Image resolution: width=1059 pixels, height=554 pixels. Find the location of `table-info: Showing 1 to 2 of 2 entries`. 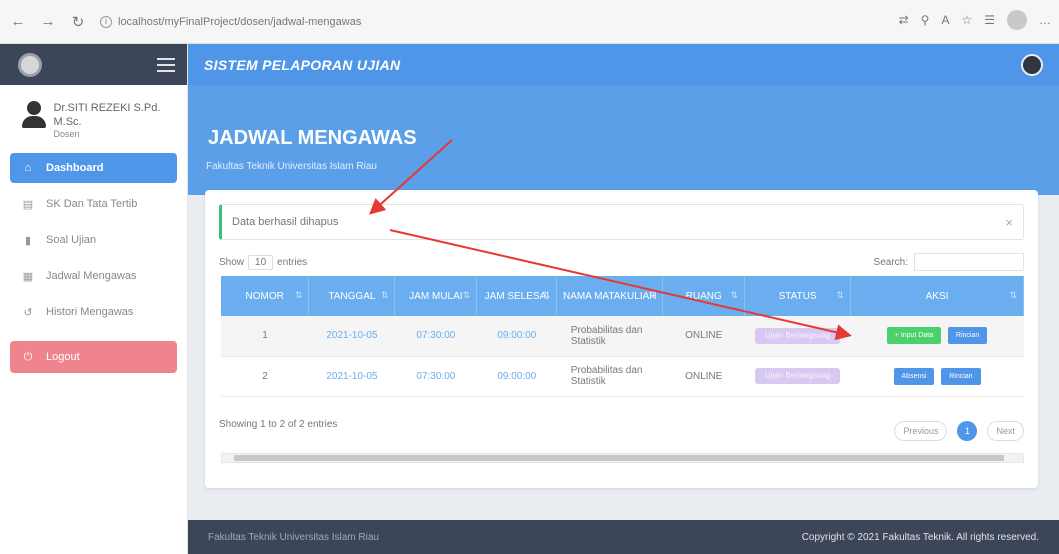

table-info: Showing 1 to 2 of 2 entries is located at coordinates (278, 424).